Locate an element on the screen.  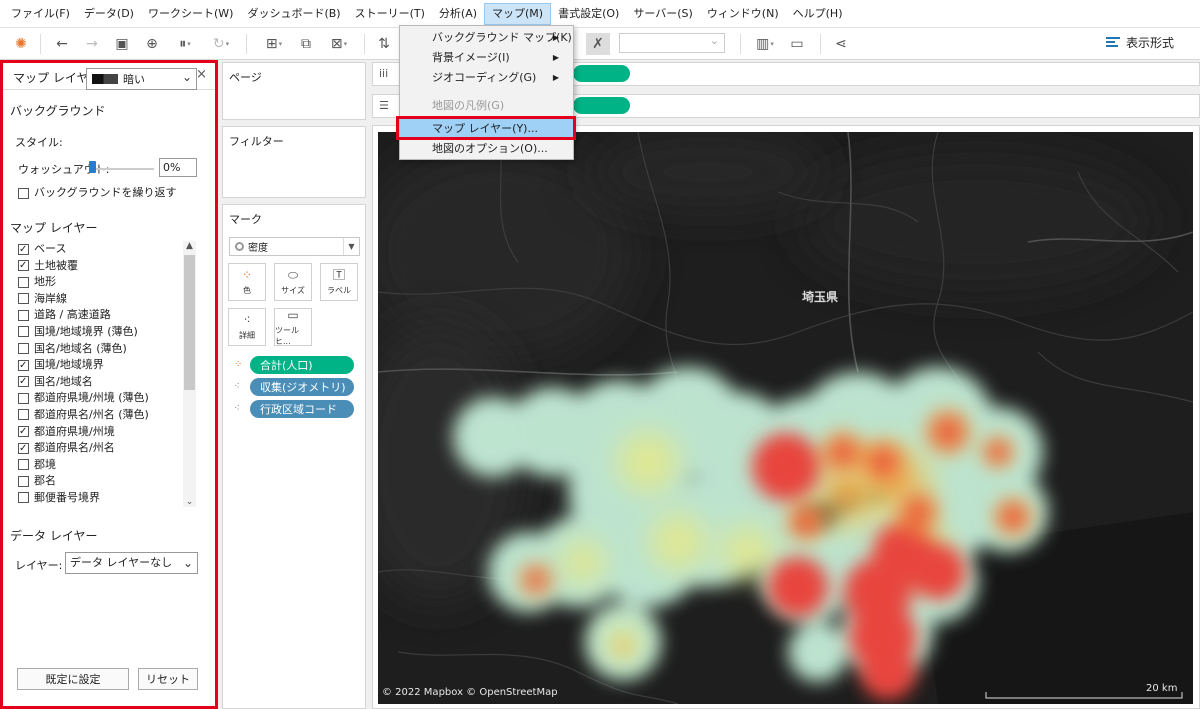
fit-dropdown is located at coordinates (672, 43).